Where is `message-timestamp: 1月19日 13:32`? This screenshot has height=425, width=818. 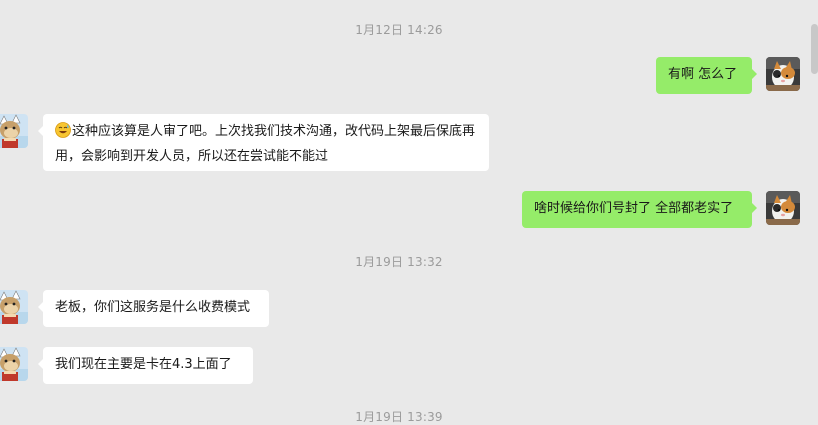 message-timestamp: 1月19日 13:32 is located at coordinates (399, 262).